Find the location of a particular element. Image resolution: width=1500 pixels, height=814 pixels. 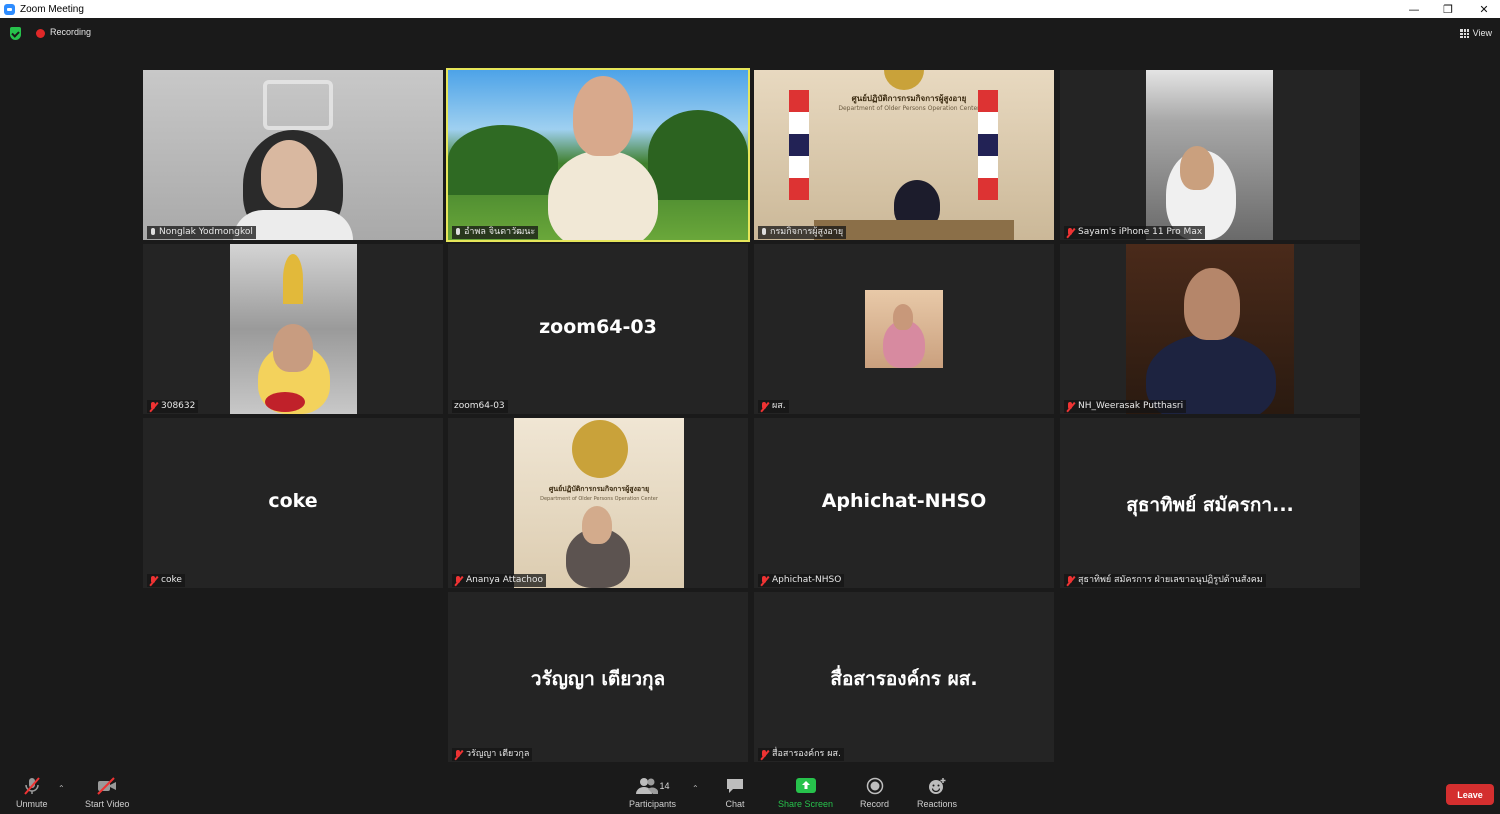

chat-bubble-icon is located at coordinates (735, 786).